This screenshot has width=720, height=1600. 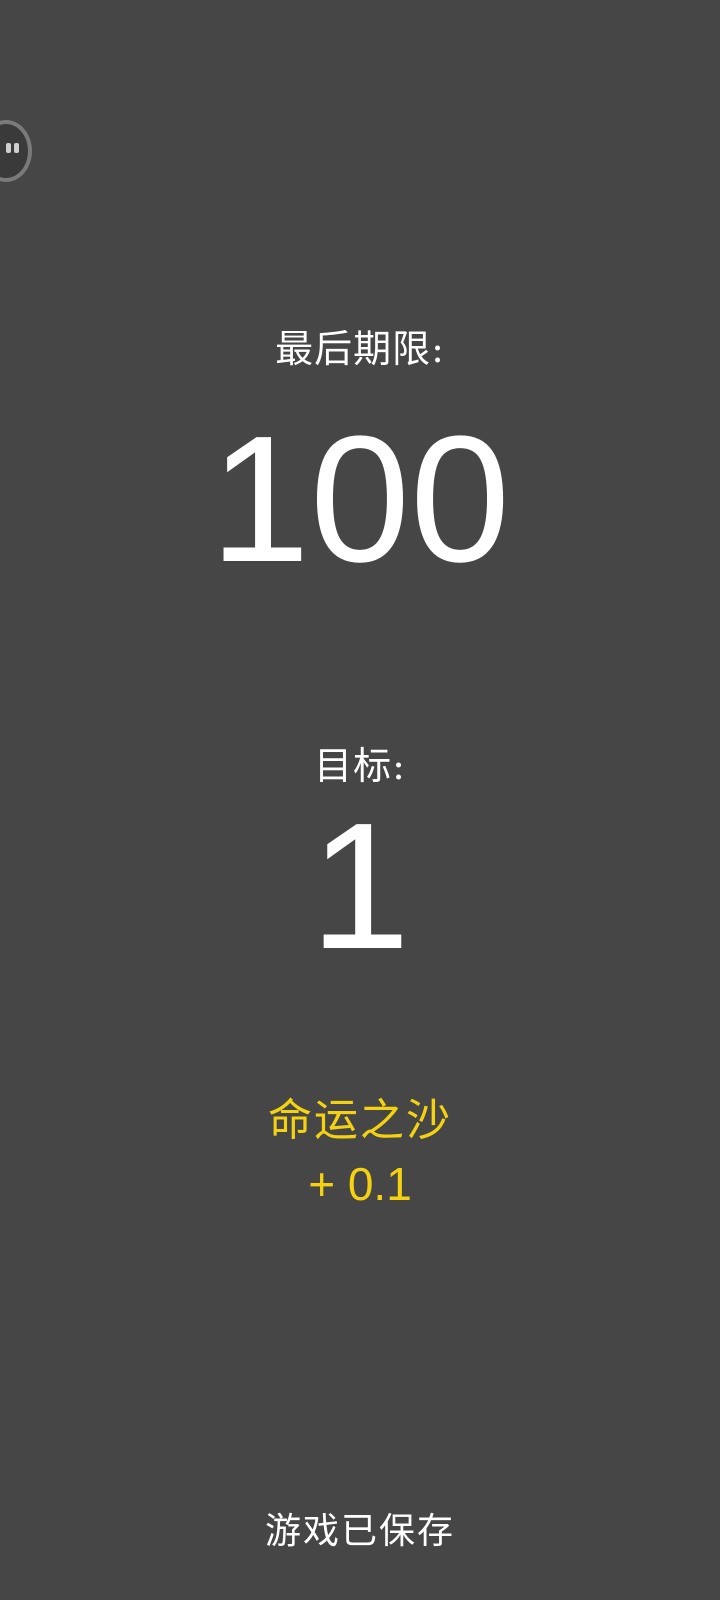 What do you see at coordinates (359, 1531) in the screenshot?
I see `save-status-text: 游戏已保存` at bounding box center [359, 1531].